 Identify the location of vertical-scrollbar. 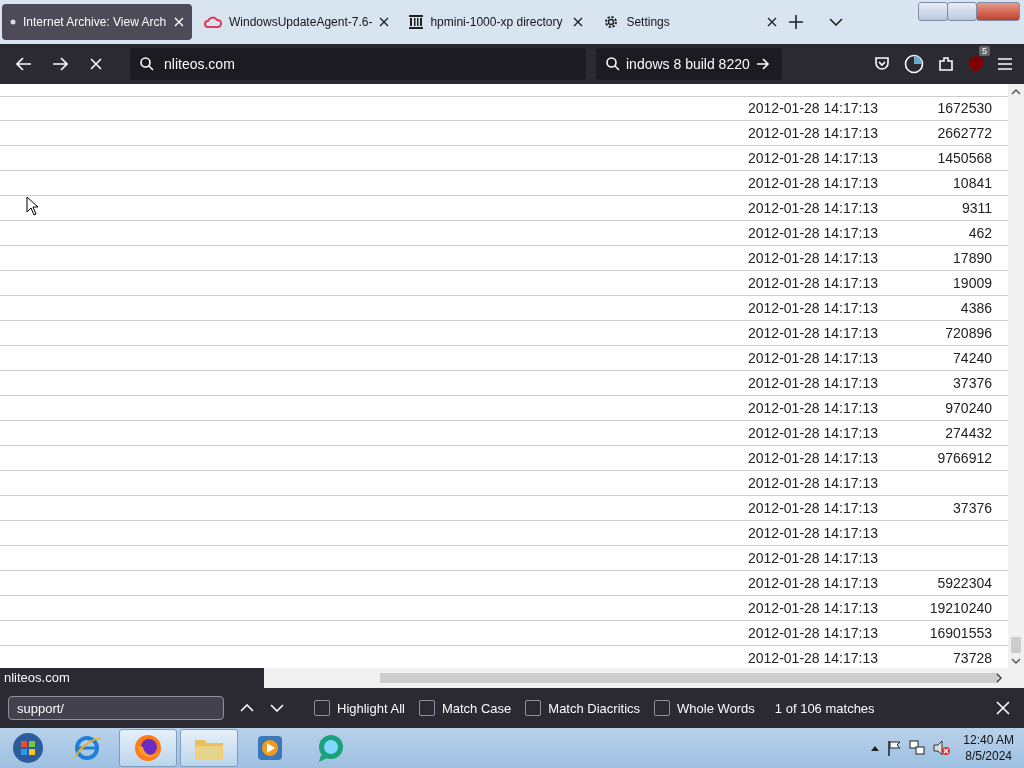
(1016, 376).